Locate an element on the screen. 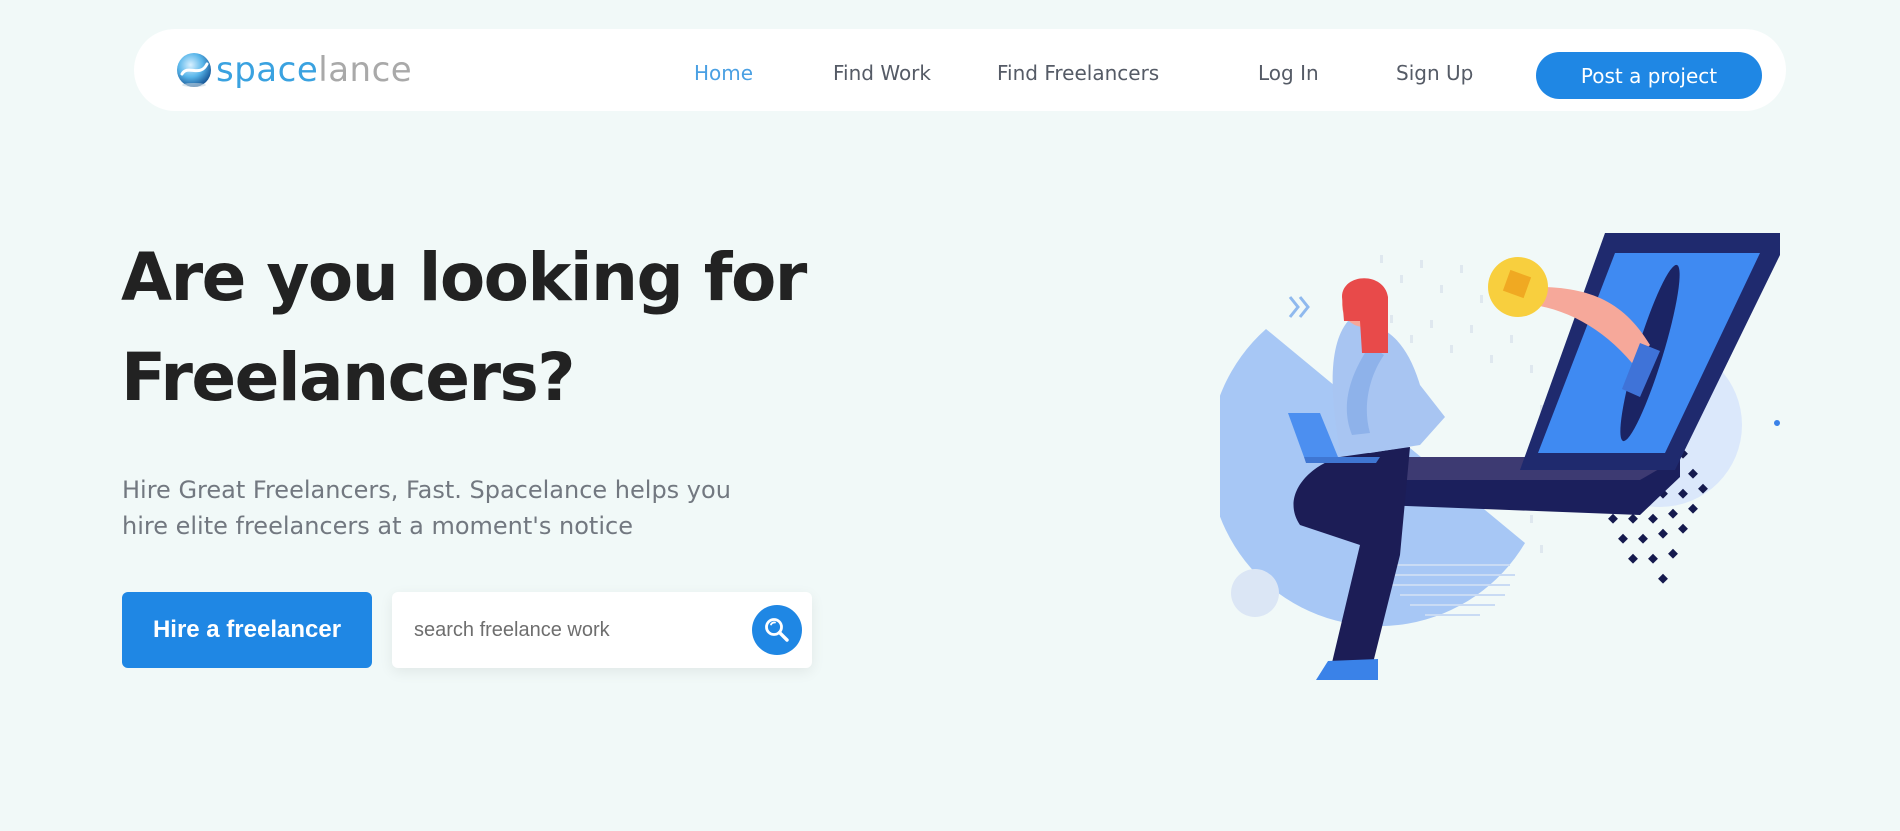 Image resolution: width=1900 pixels, height=831 pixels. nav-signup-link: Sign Up is located at coordinates (1434, 73).